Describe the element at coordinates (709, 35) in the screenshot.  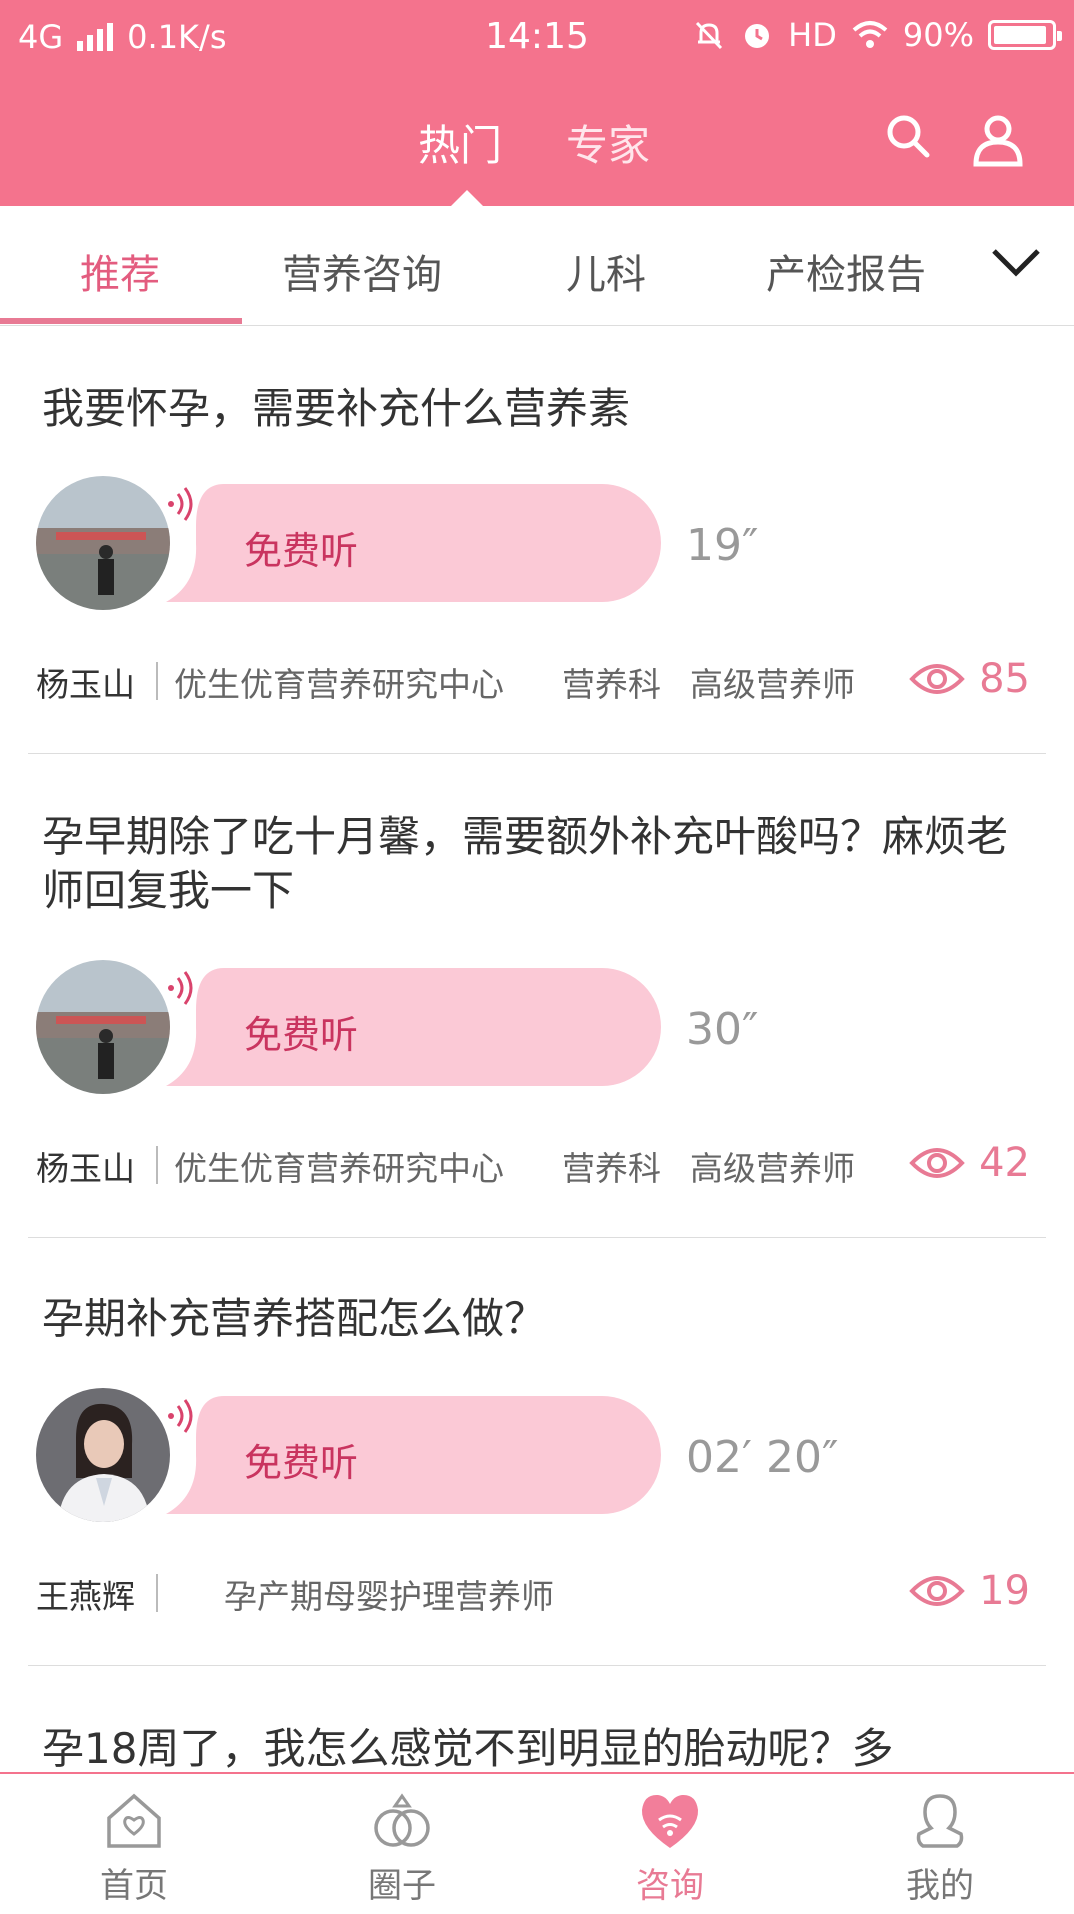
I see `mute-bell-icon` at that location.